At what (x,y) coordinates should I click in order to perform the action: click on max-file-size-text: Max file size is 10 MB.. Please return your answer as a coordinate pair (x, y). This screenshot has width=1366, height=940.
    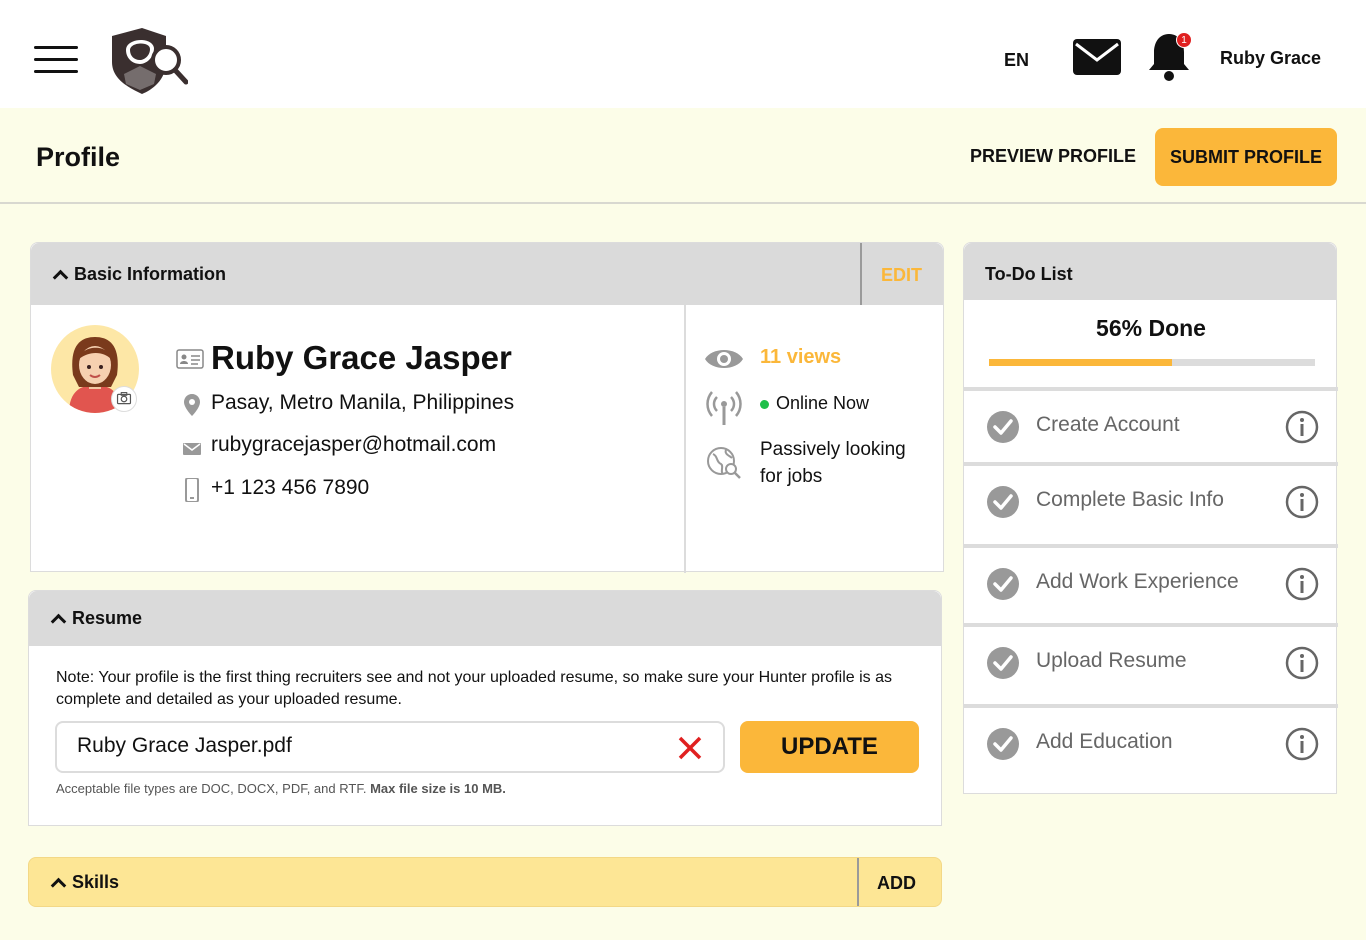
    Looking at the image, I should click on (438, 788).